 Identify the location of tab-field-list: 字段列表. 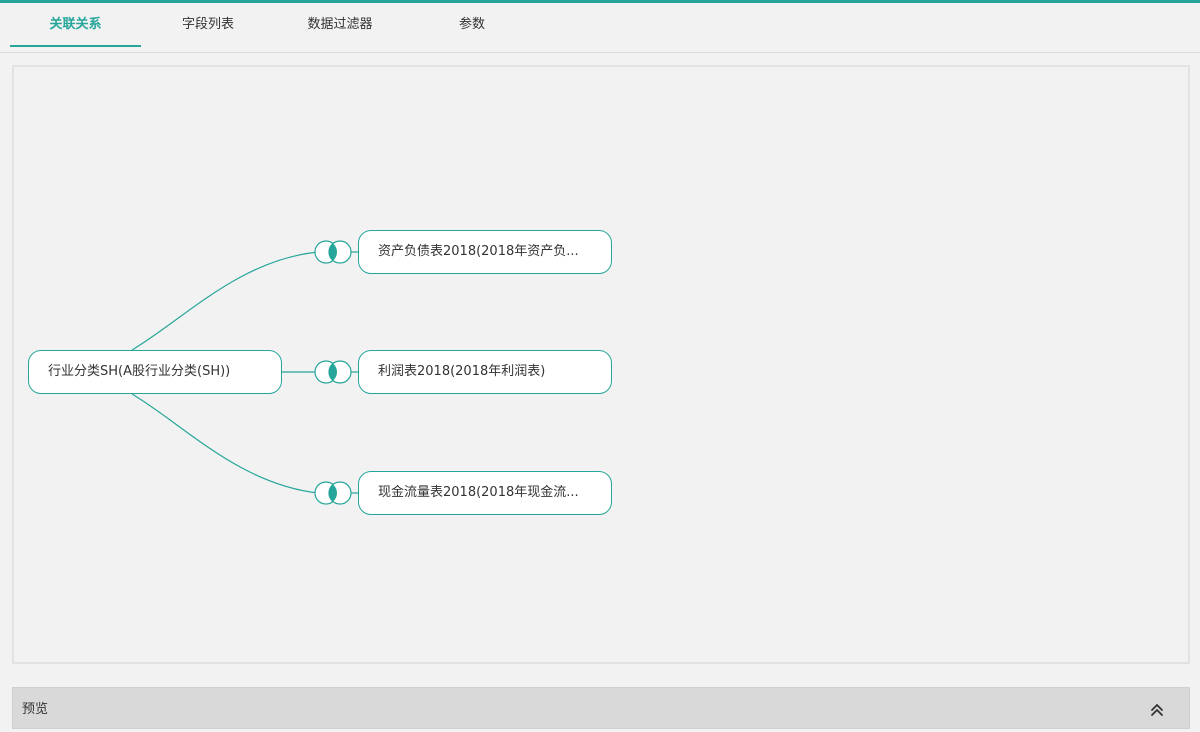
(208, 25).